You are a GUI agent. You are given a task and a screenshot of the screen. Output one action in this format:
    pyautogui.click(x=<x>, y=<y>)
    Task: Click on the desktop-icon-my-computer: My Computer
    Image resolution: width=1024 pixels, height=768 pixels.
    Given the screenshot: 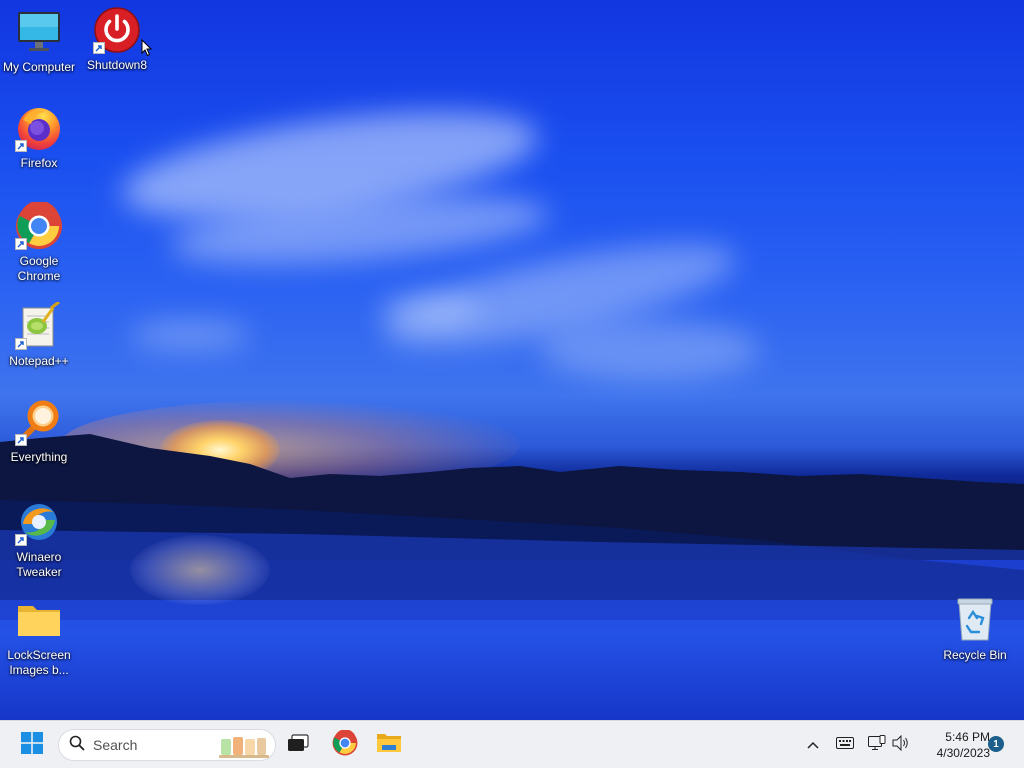 What is the action you would take?
    pyautogui.click(x=39, y=41)
    